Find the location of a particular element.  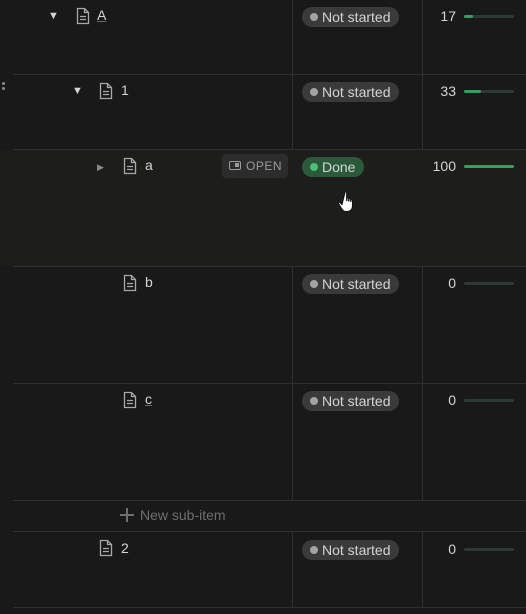

table-row: 2 Not started 0 is located at coordinates (263, 569).